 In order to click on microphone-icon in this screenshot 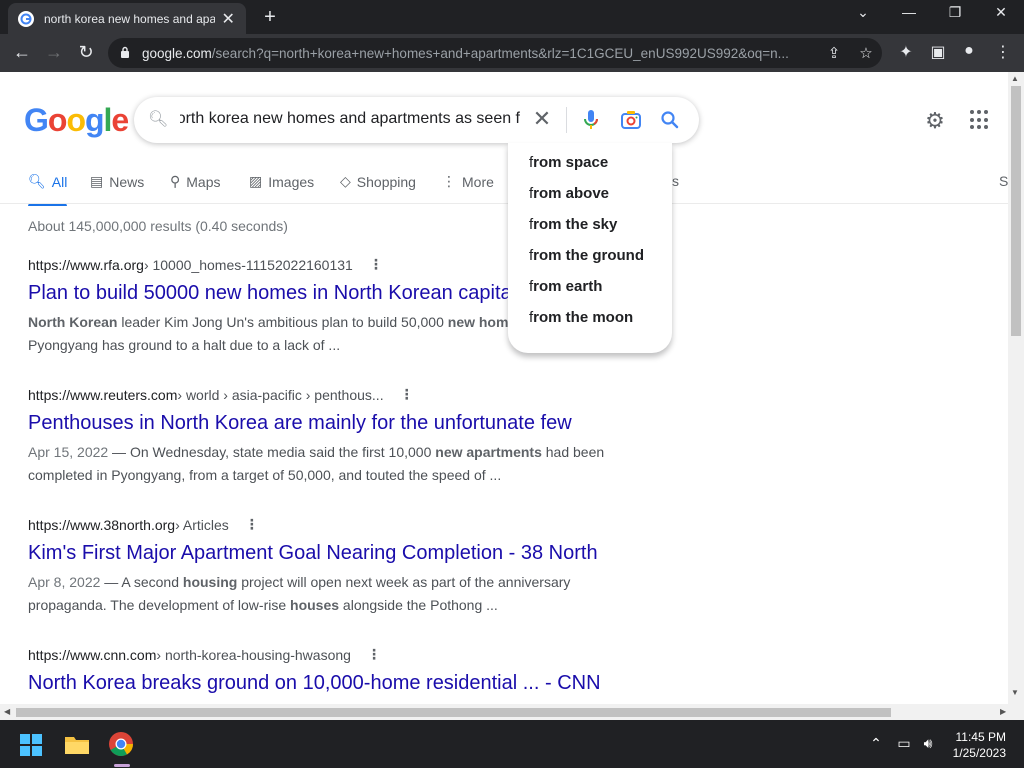, I will do `click(591, 120)`.